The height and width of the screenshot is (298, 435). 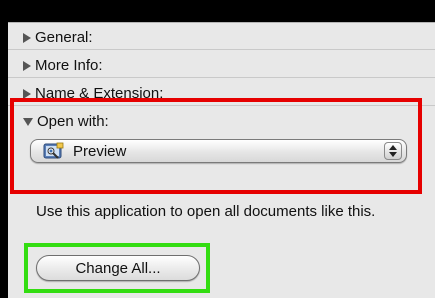 I want to click on popup-arrow-down-icon, so click(x=393, y=154).